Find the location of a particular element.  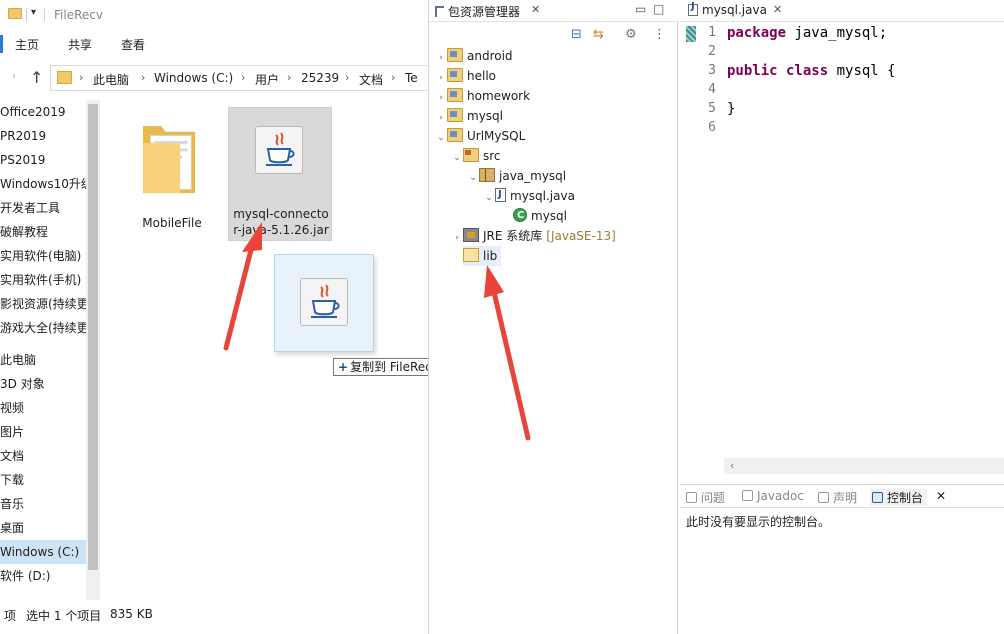

nav-item-drive-d: 软件 (D:) is located at coordinates (43, 576).